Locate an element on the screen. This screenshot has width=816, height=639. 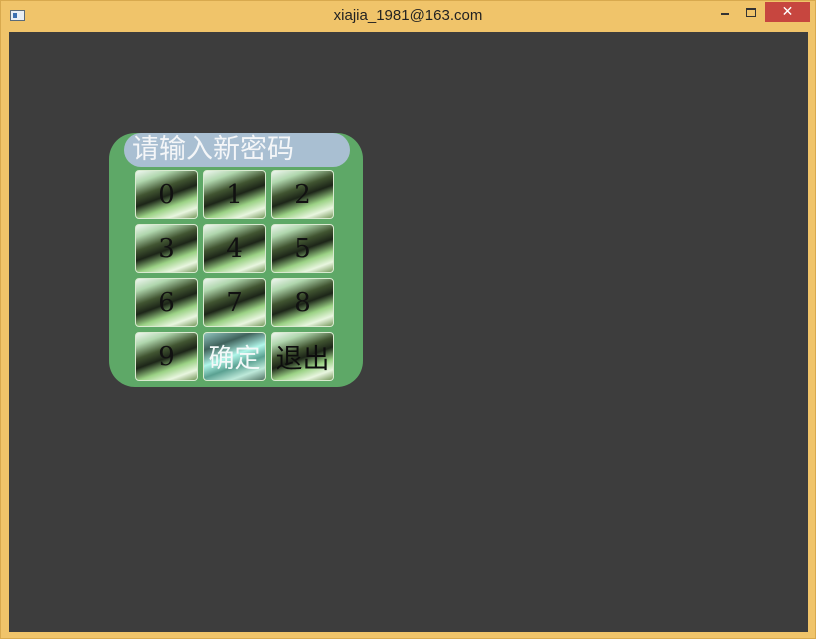
key-9: 9 is located at coordinates (166, 356).